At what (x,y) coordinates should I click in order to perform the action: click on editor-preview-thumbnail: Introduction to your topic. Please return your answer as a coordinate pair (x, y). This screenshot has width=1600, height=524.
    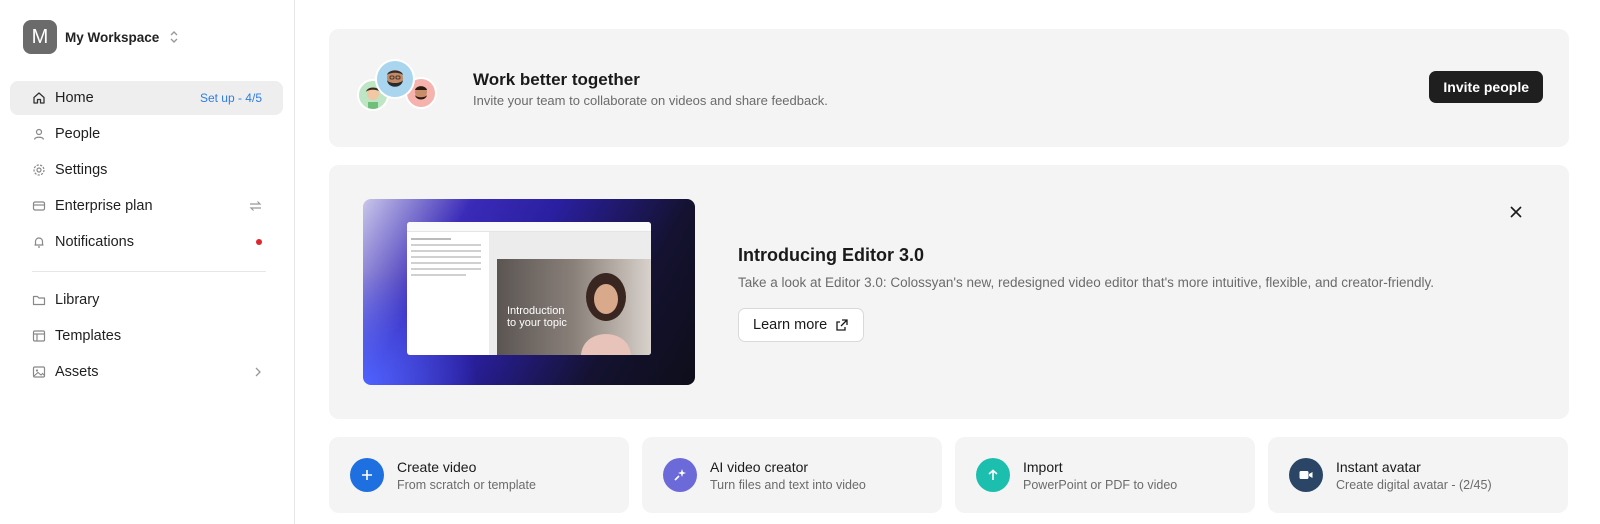
    Looking at the image, I should click on (529, 292).